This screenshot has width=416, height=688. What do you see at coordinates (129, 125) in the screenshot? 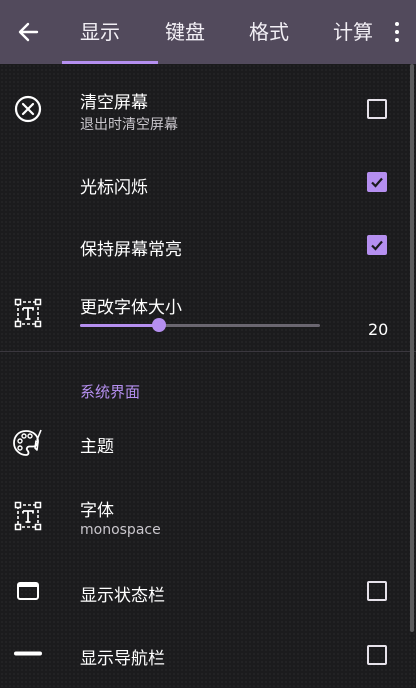
I see `clear-screen-summary: 退出时清空屏幕` at bounding box center [129, 125].